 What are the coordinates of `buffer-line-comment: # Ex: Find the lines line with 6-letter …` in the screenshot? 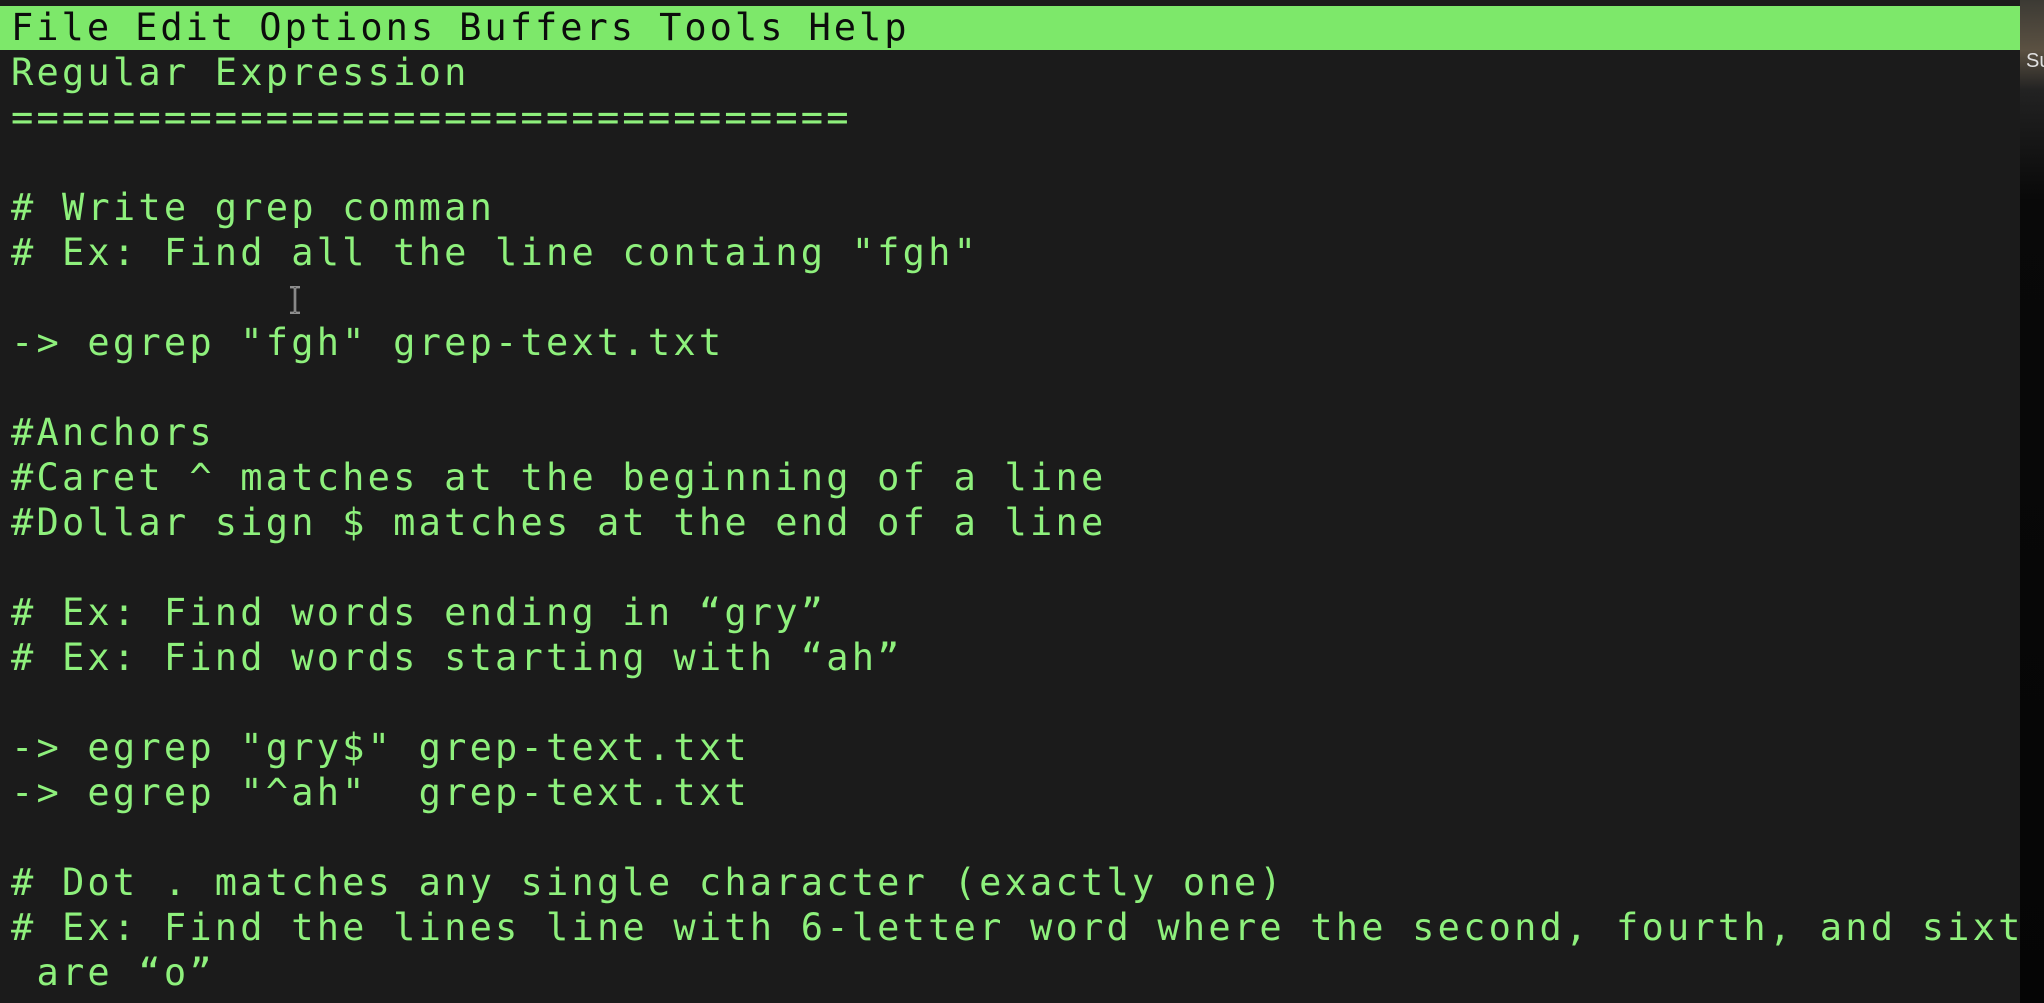 It's located at (1015, 927).